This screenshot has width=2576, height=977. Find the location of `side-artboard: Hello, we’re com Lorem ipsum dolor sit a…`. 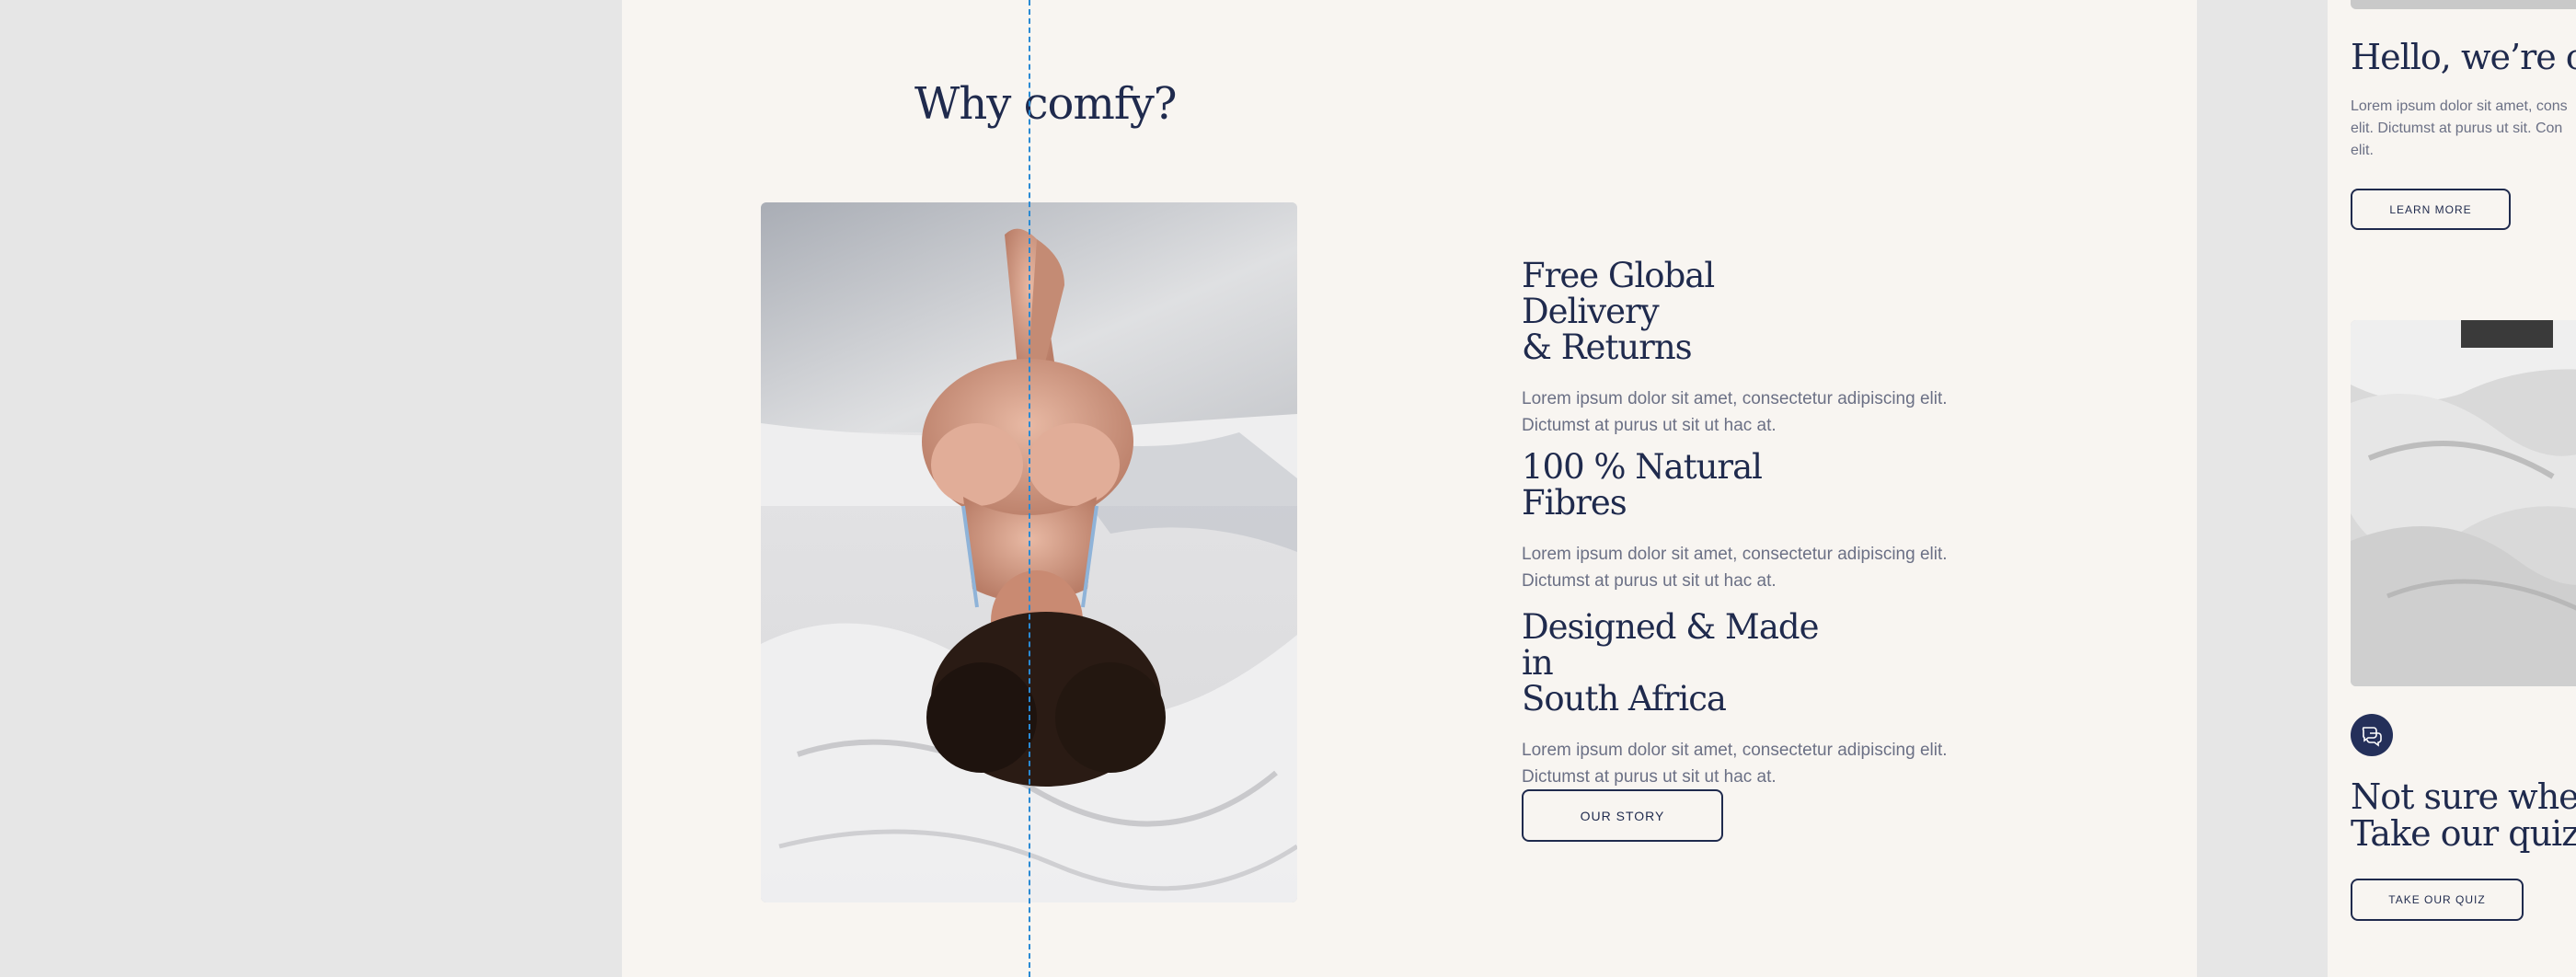

side-artboard: Hello, we’re com Lorem ipsum dolor sit a… is located at coordinates (2452, 488).